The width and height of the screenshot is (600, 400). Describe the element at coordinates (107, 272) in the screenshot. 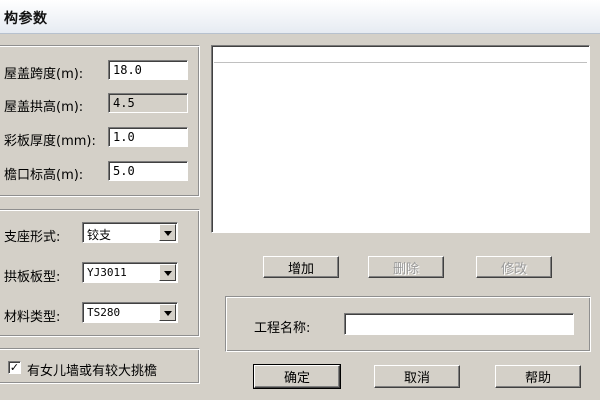

I see `panel-profile-value: YJ3011` at that location.